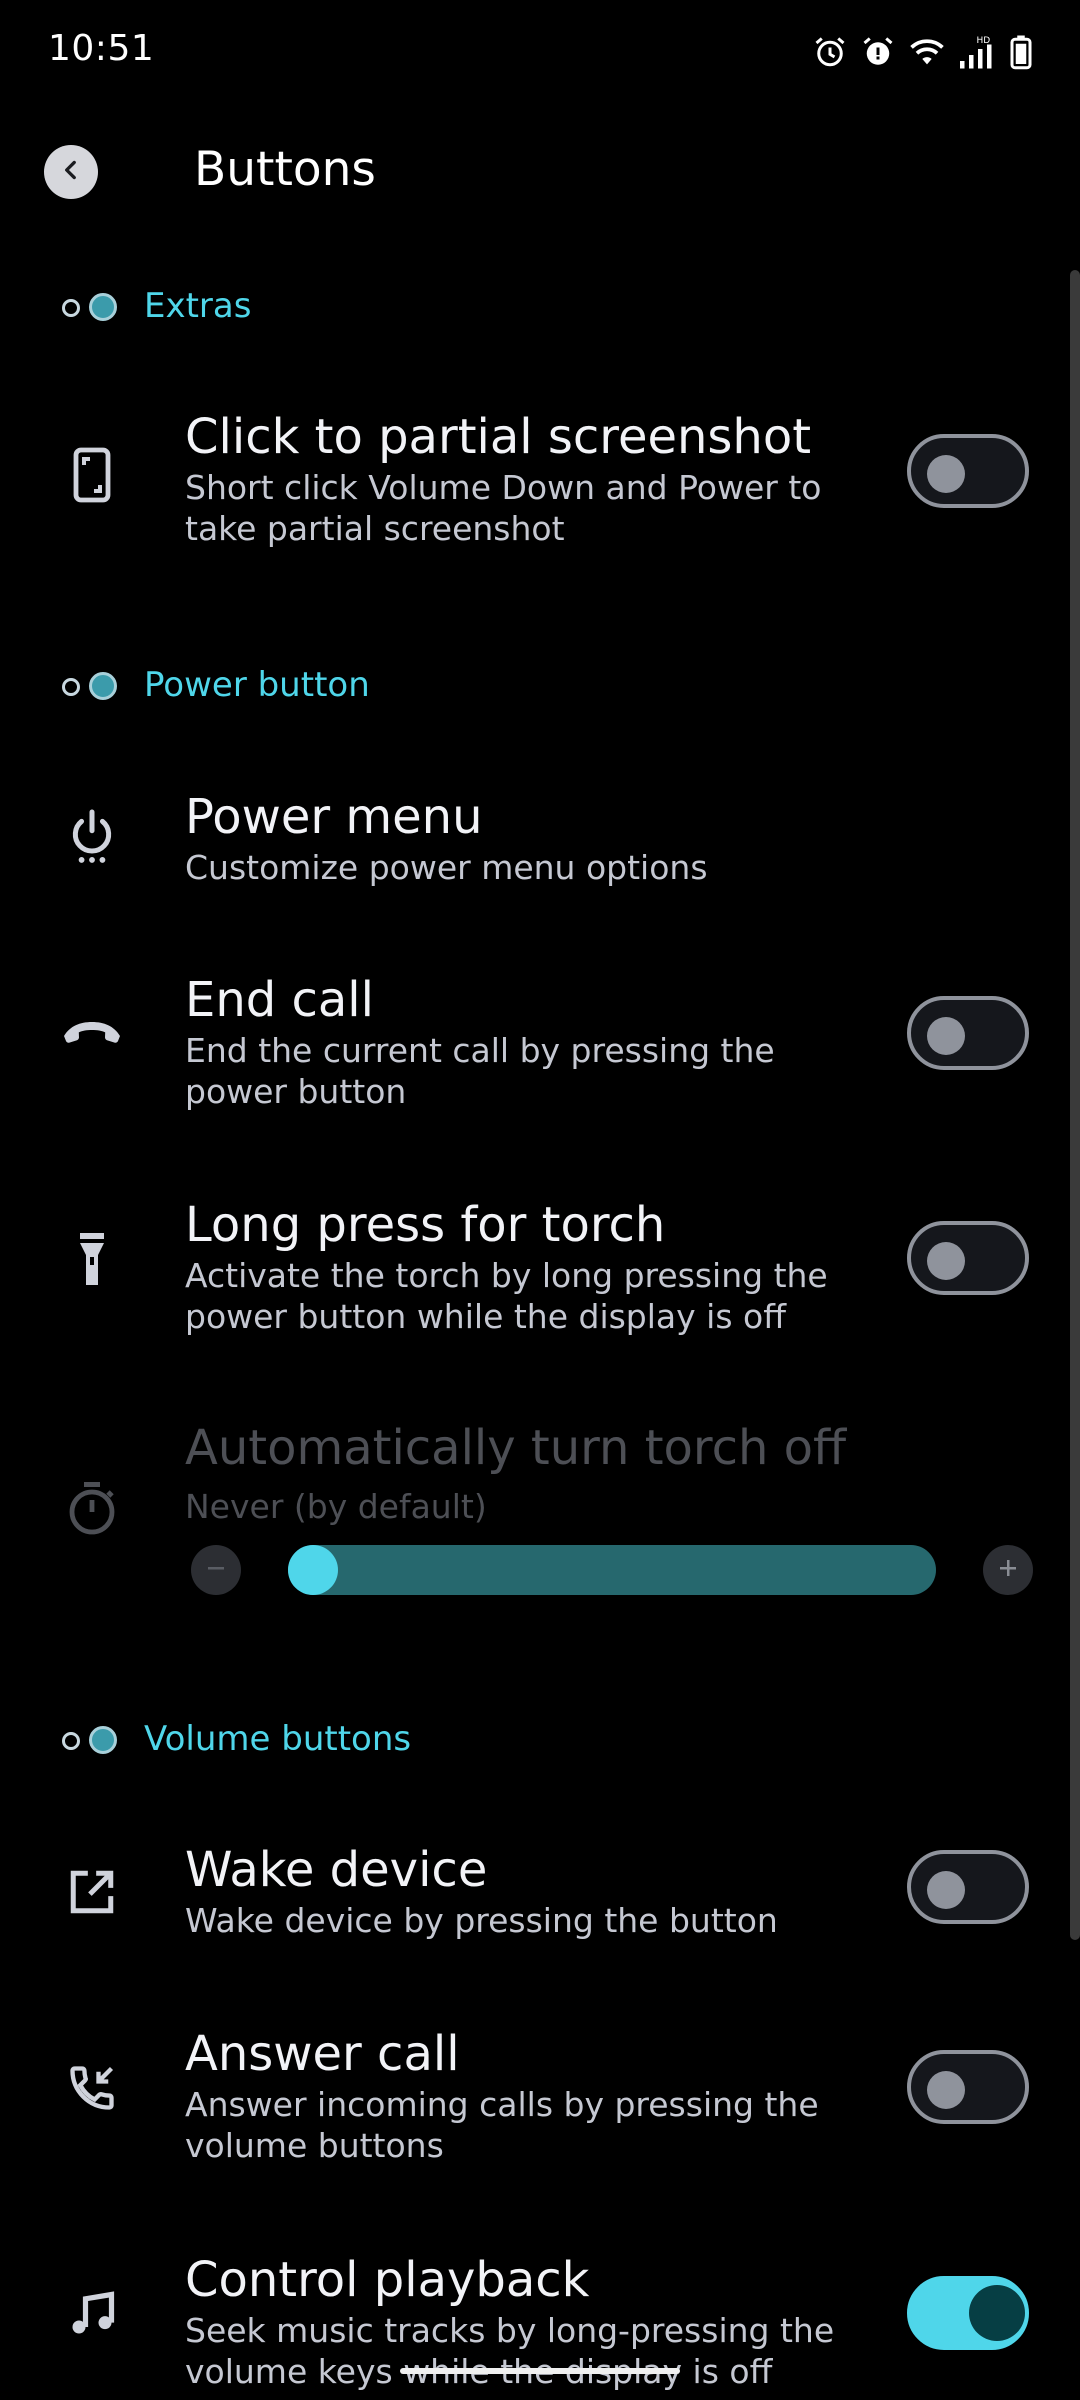 The height and width of the screenshot is (2400, 1080). What do you see at coordinates (92, 1508) in the screenshot?
I see `timer-icon` at bounding box center [92, 1508].